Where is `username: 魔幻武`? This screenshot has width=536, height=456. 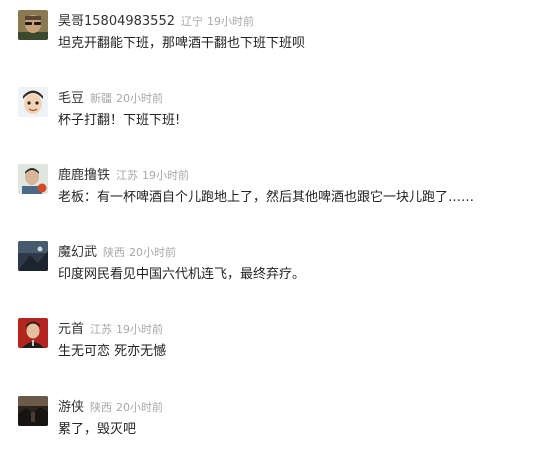
username: 魔幻武 is located at coordinates (77, 252).